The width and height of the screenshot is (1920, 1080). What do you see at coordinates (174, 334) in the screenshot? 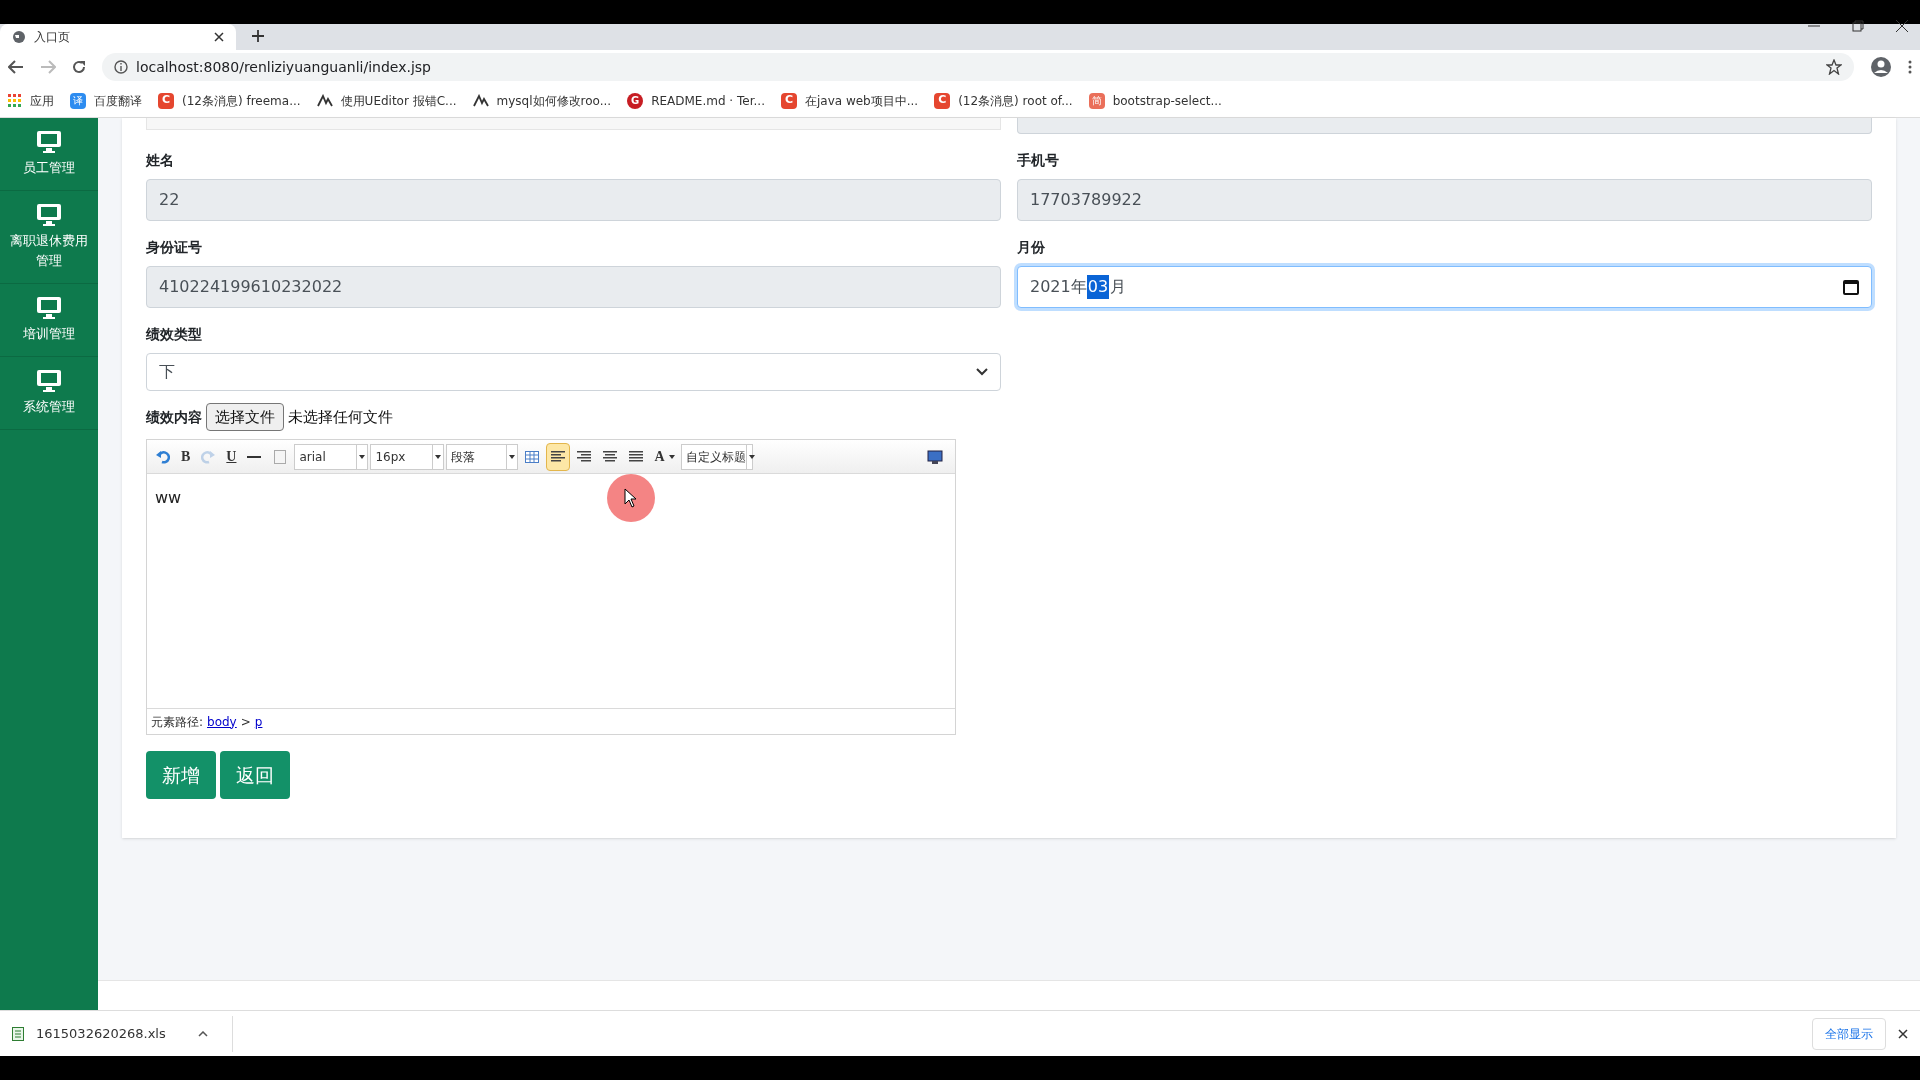
I see `field-label: 绩效类型` at bounding box center [174, 334].